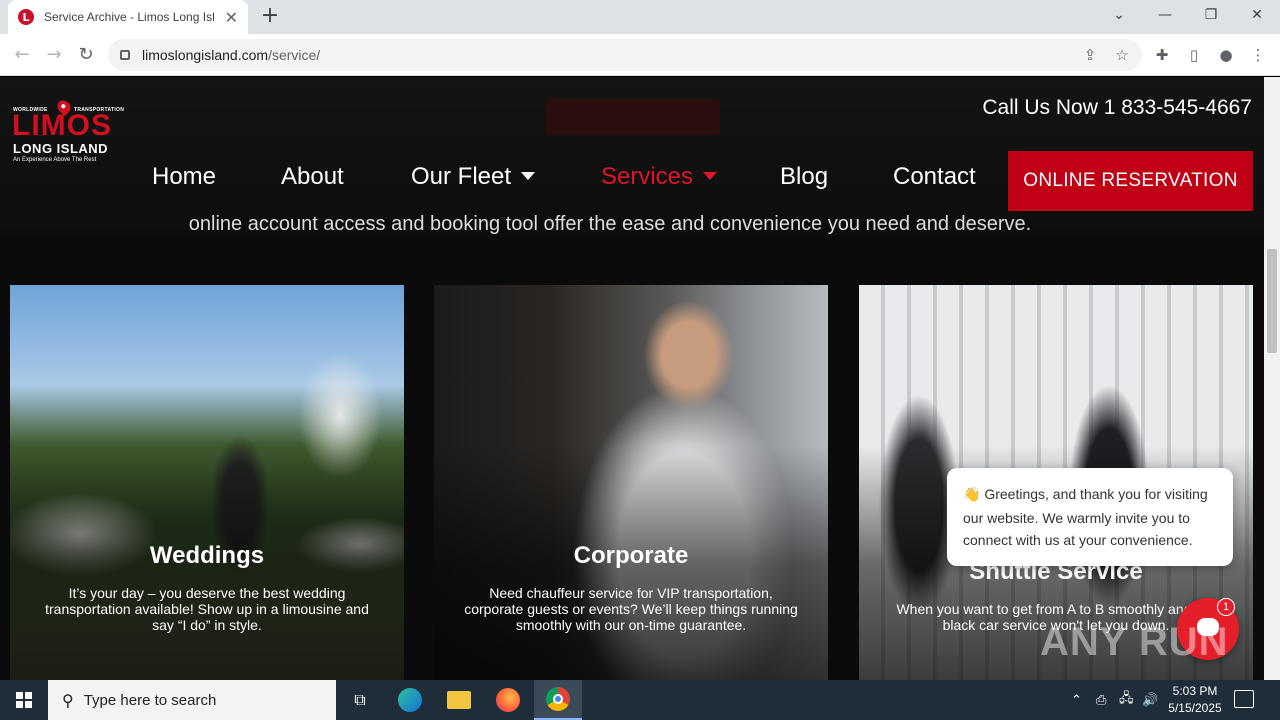  Describe the element at coordinates (1211, 15) in the screenshot. I see `restore-button: ❐` at that location.